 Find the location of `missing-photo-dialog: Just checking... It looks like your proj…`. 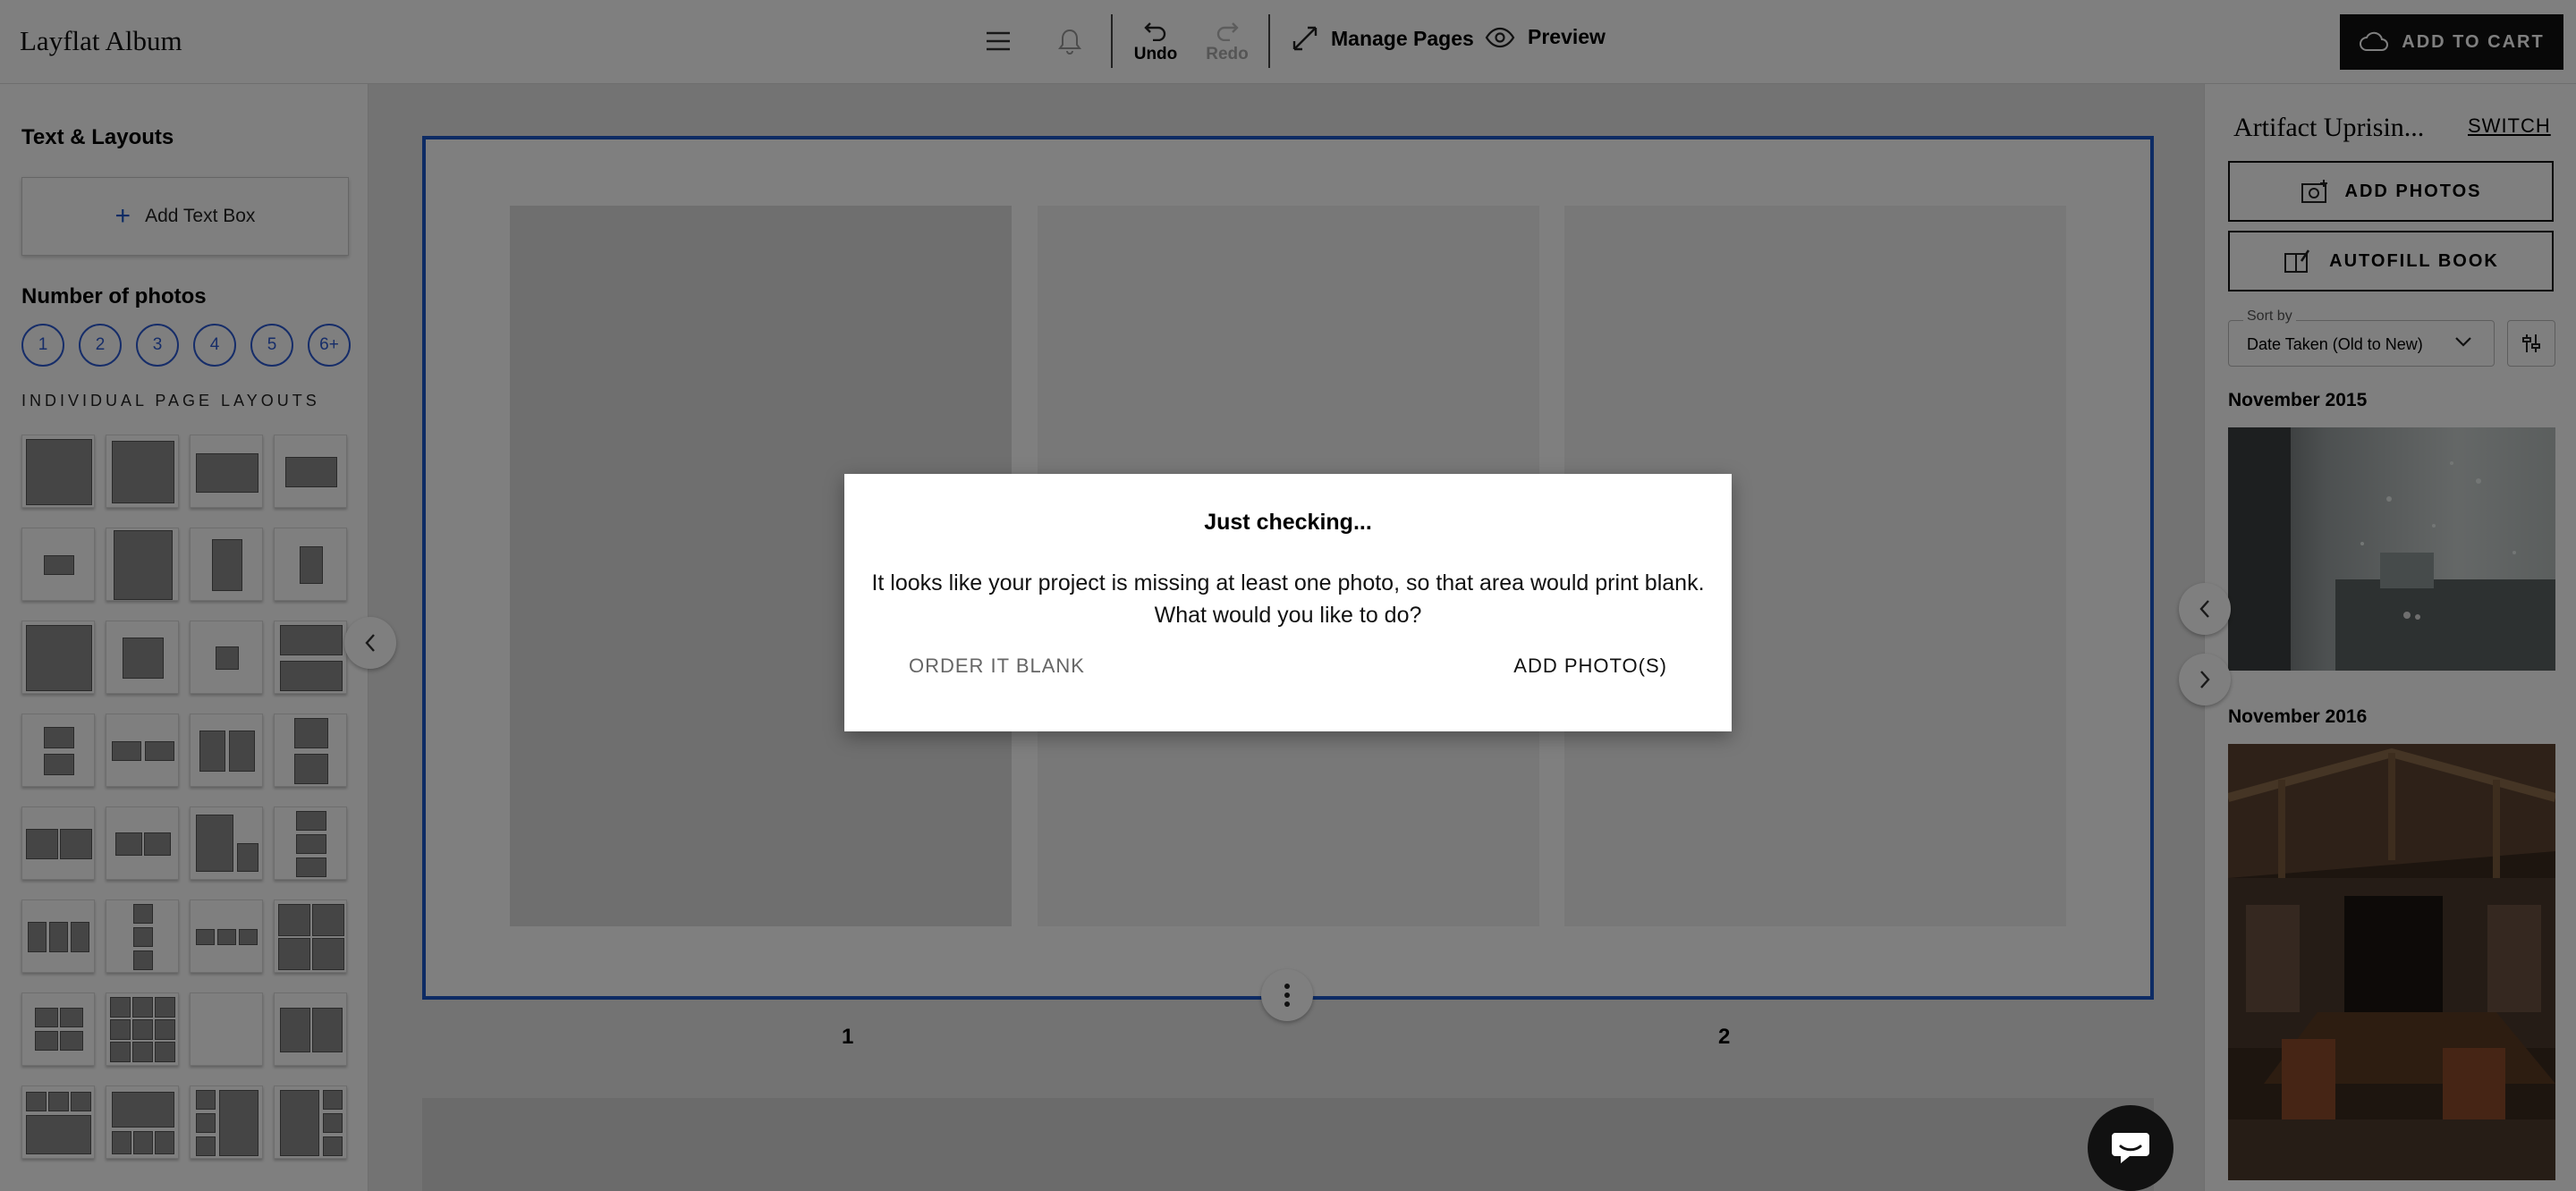

missing-photo-dialog: Just checking... It looks like your proj… is located at coordinates (1288, 602).